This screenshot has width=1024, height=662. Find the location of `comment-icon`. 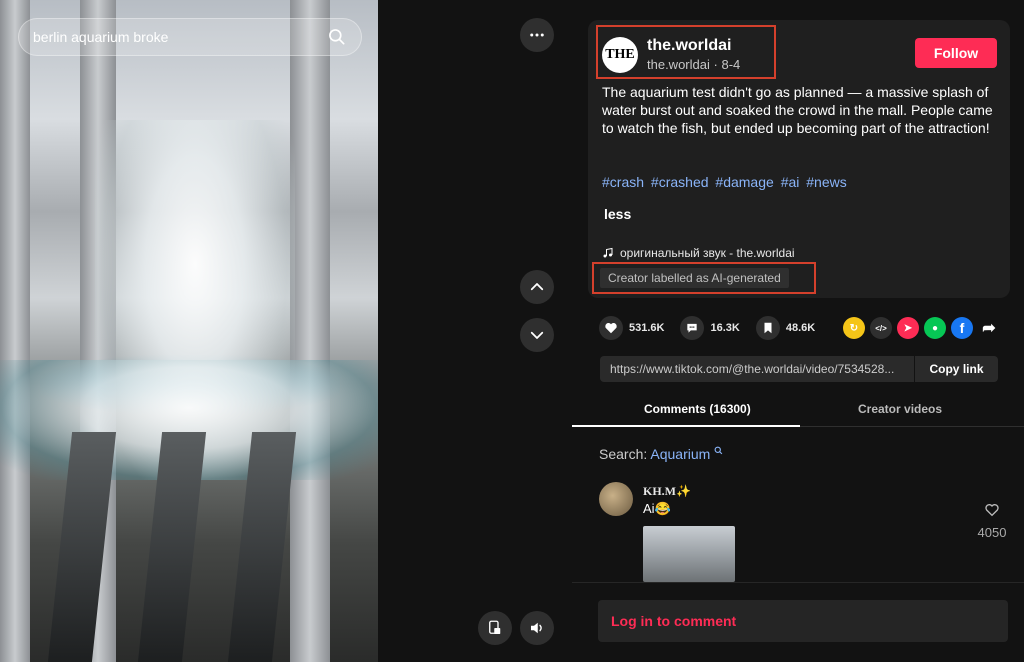

comment-icon is located at coordinates (692, 328).